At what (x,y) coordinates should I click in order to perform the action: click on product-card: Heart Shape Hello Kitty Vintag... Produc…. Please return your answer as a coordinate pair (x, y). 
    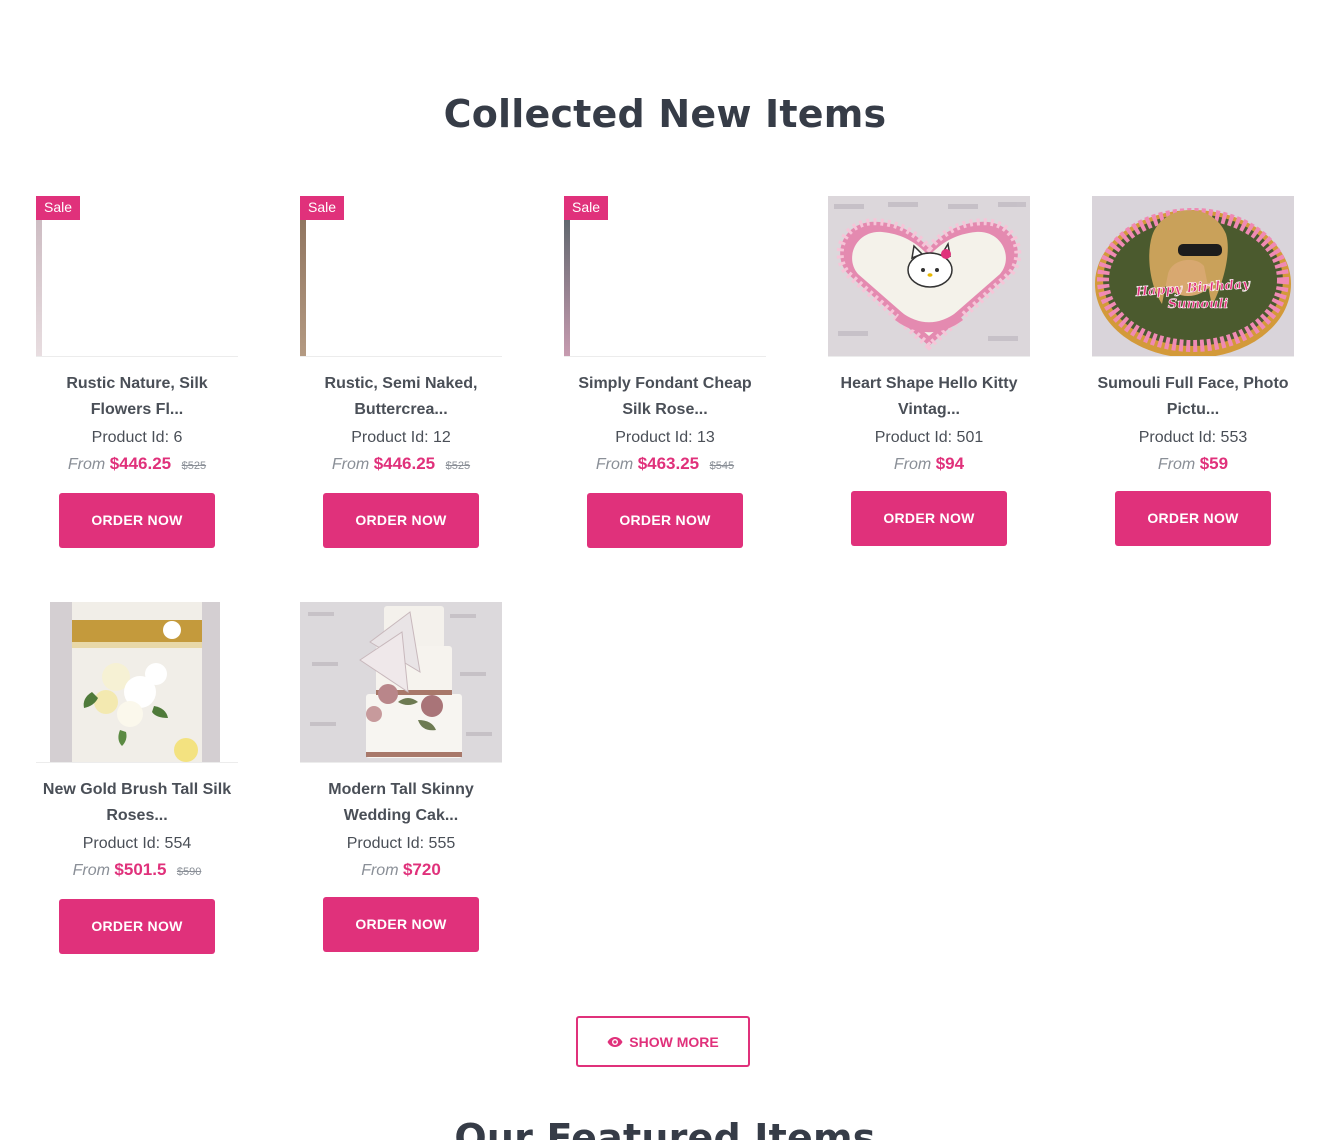
    Looking at the image, I should click on (929, 371).